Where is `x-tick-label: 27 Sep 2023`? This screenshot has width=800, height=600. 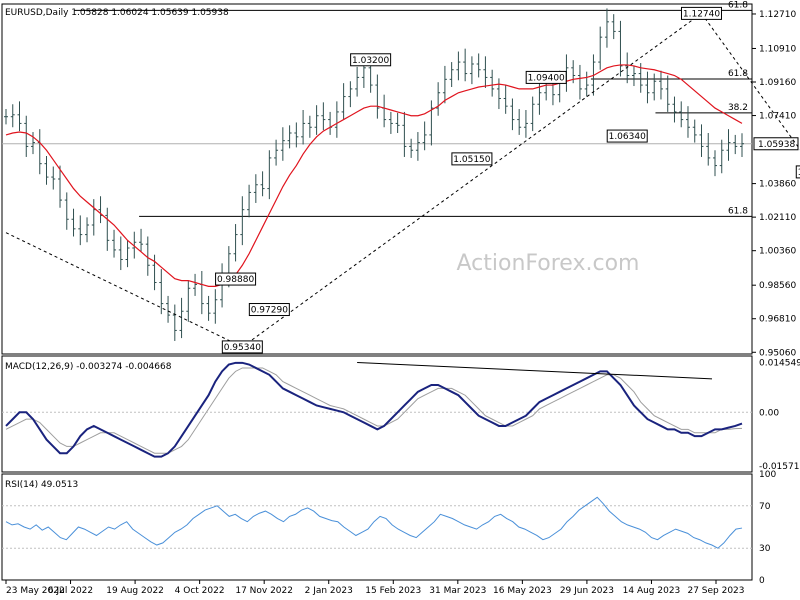
x-tick-label: 27 Sep 2023 is located at coordinates (715, 591).